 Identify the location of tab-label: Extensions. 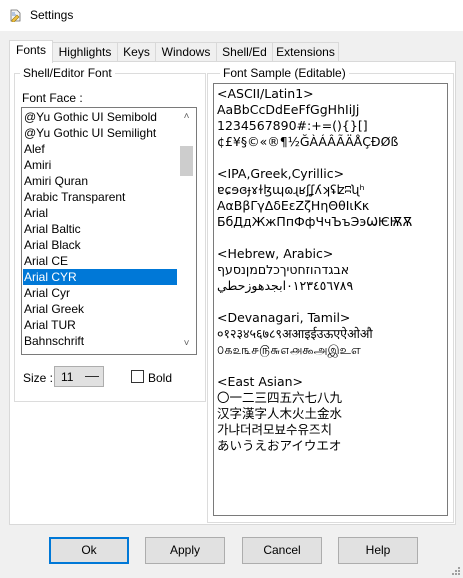
(305, 52).